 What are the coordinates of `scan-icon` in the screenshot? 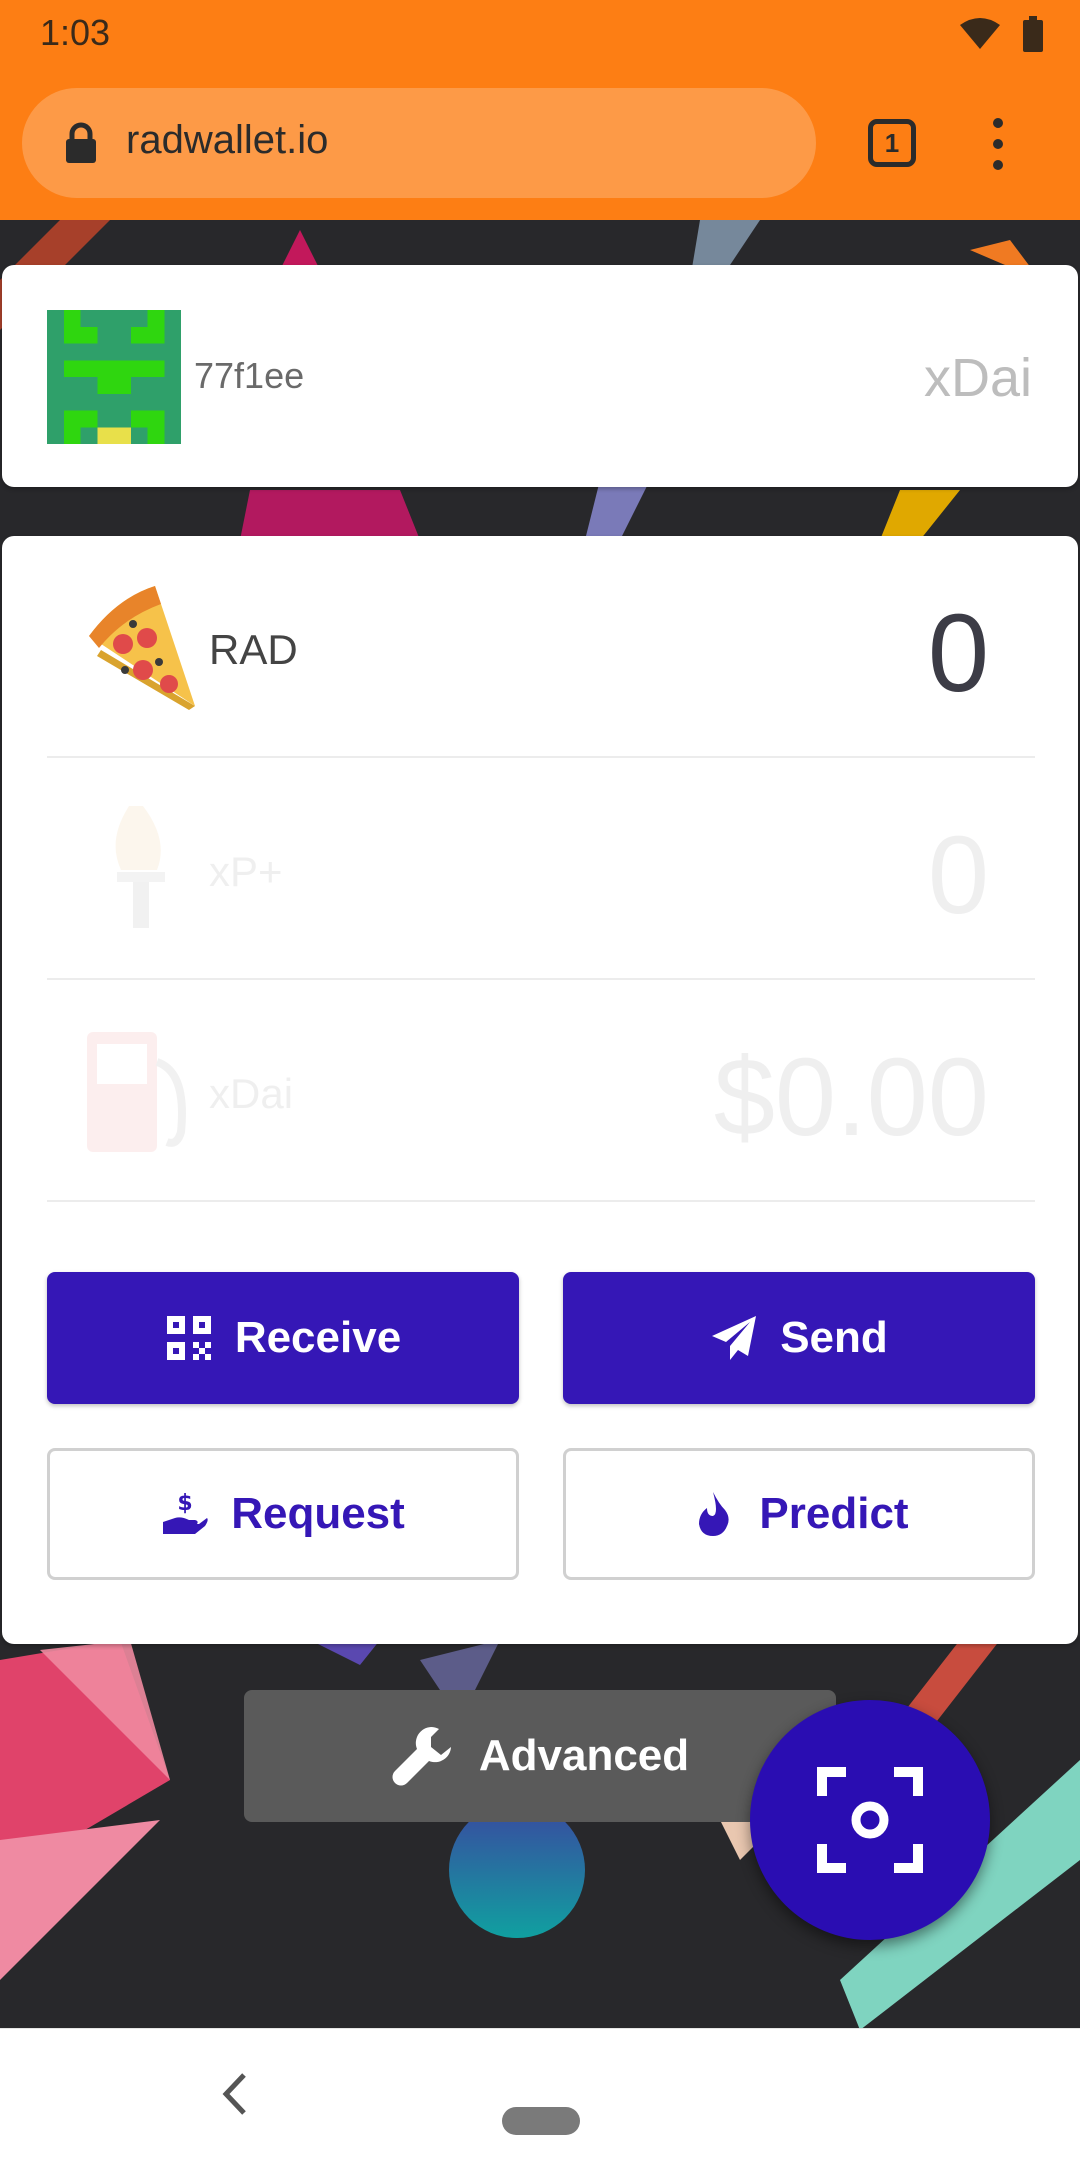 It's located at (870, 1820).